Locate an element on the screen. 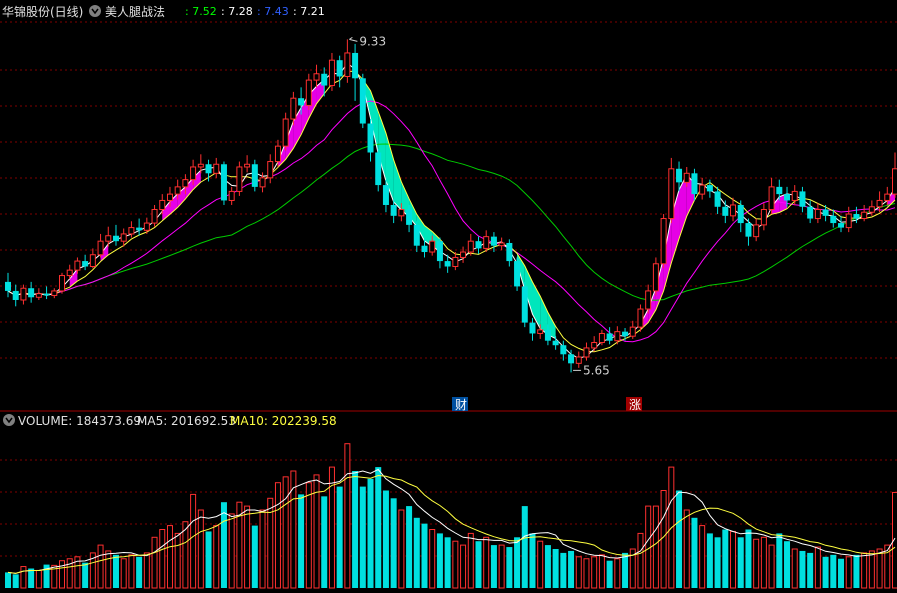 Image resolution: width=897 pixels, height=593 pixels. cai-tag: 财 is located at coordinates (460, 404).